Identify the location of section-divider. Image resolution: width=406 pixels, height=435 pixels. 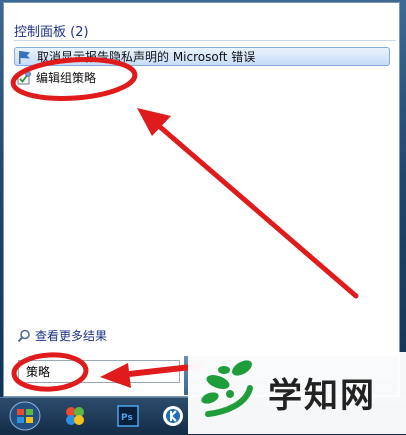
(205, 40).